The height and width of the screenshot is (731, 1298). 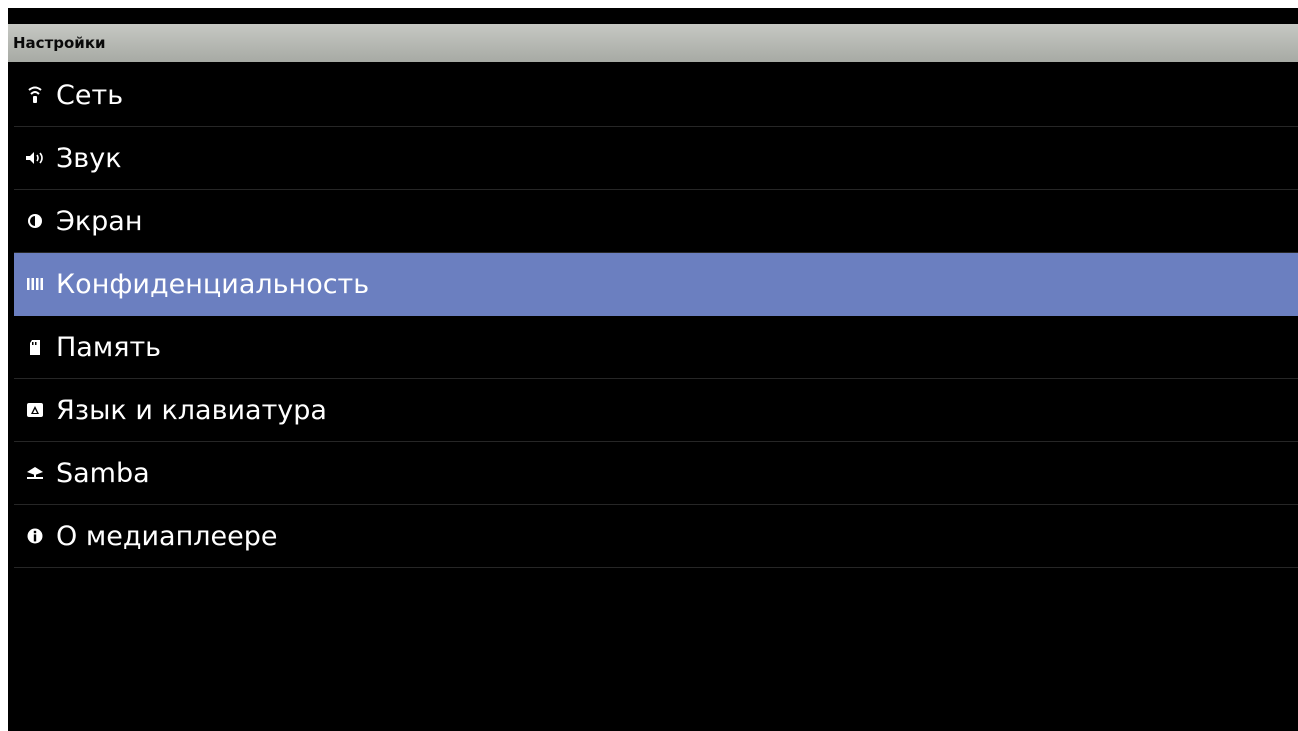 I want to click on menu-item-label: О медиаплеере, so click(x=167, y=536).